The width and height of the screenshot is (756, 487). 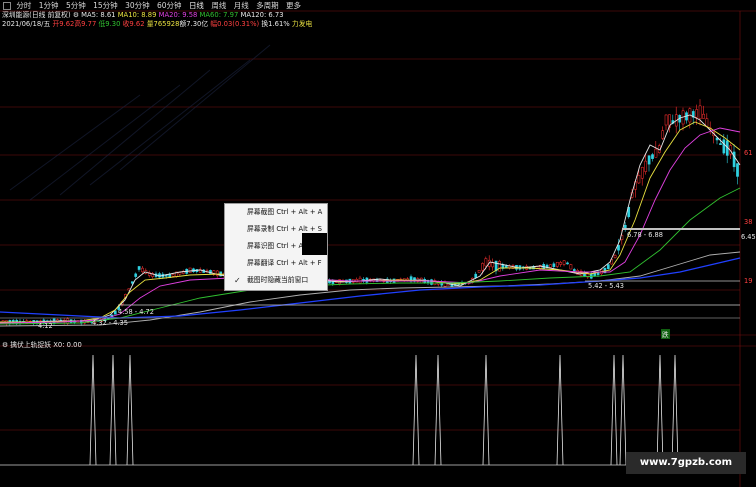 What do you see at coordinates (110, 323) in the screenshot?
I see `level-box-4: 4.32 - 4.35` at bounding box center [110, 323].